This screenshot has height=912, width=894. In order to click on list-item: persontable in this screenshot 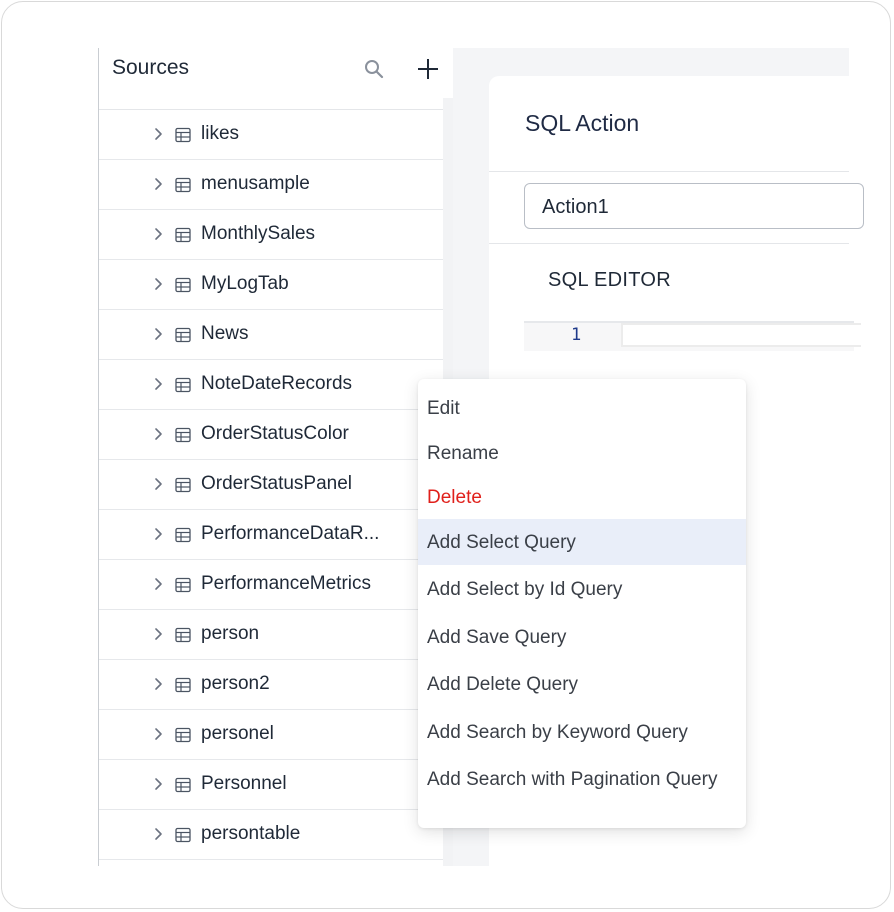, I will do `click(271, 835)`.